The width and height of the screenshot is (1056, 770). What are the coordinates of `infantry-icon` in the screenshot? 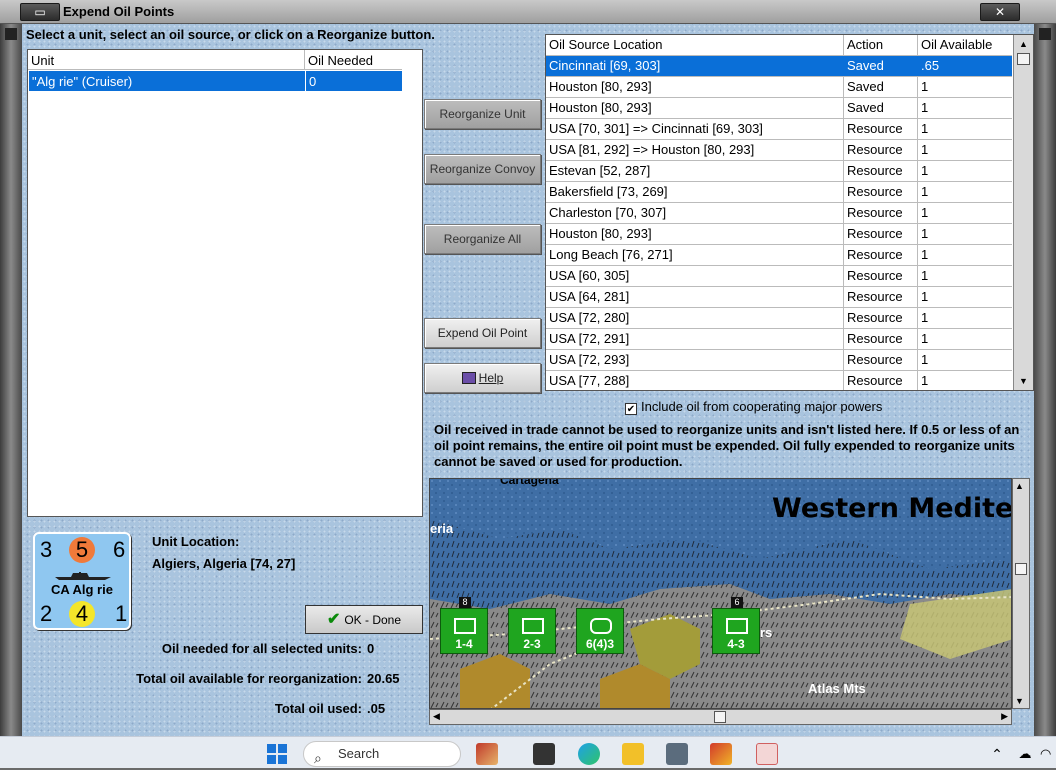 It's located at (533, 626).